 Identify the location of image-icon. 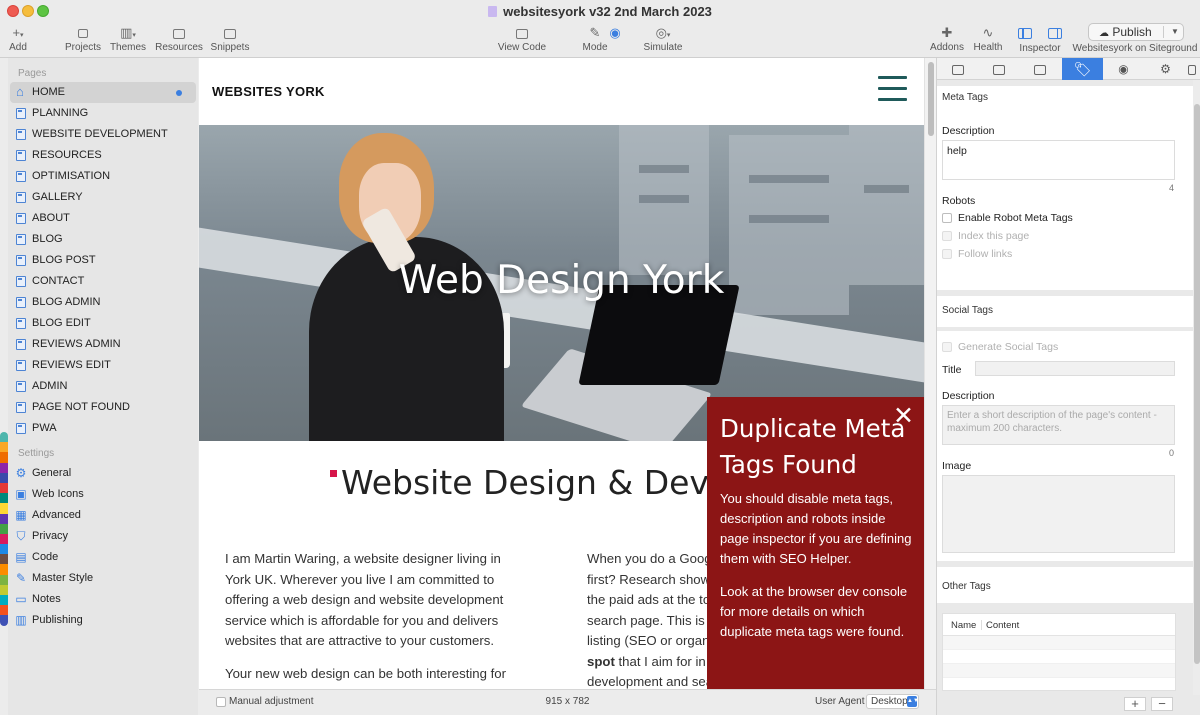
(179, 32).